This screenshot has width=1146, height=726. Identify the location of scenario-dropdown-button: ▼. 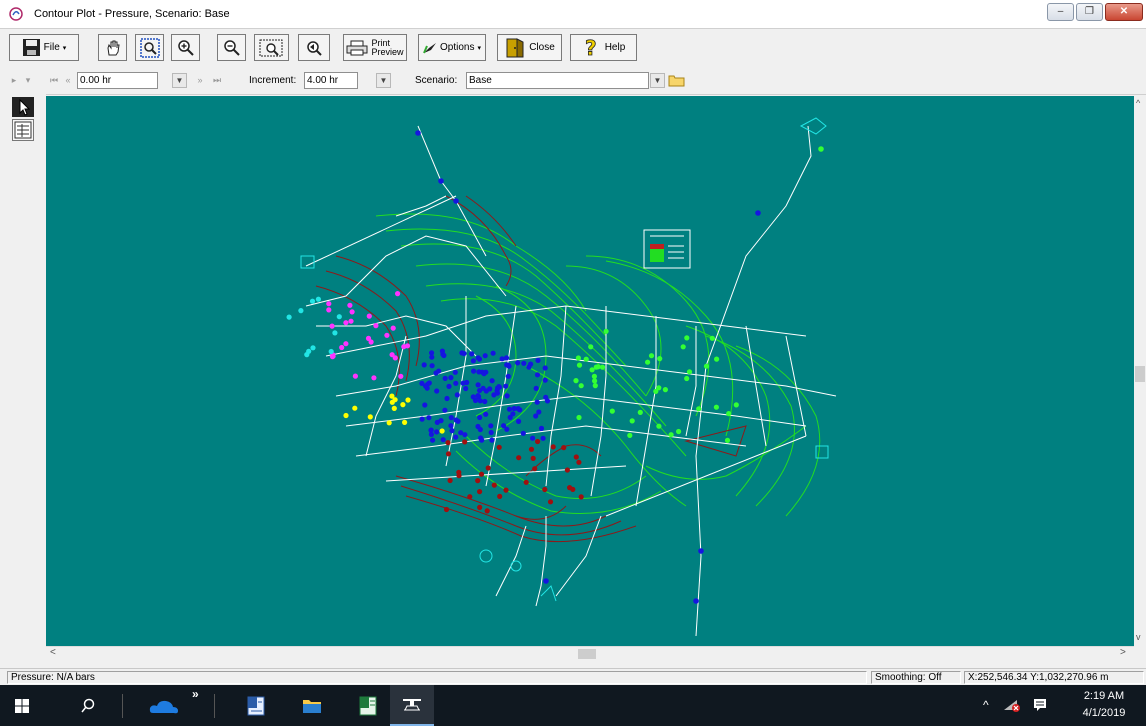
(657, 80).